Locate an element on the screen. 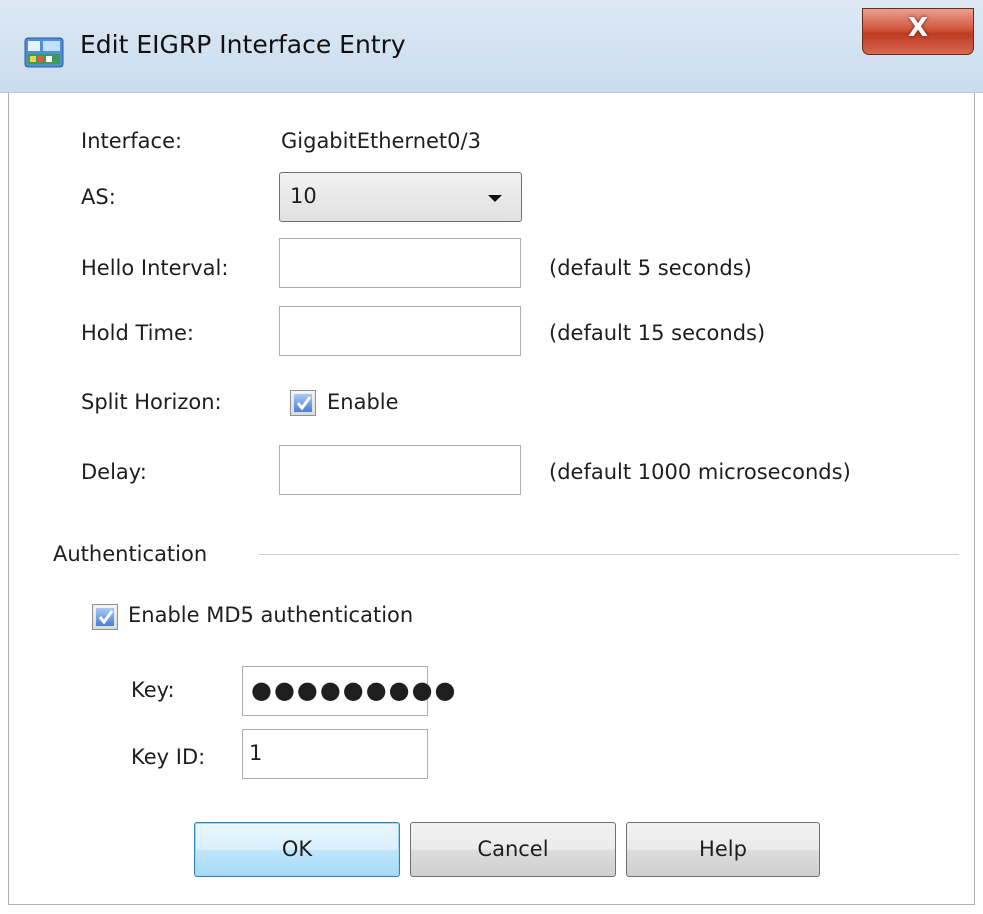 This screenshot has width=983, height=914. hold-time-label: Hold Time: is located at coordinates (137, 333).